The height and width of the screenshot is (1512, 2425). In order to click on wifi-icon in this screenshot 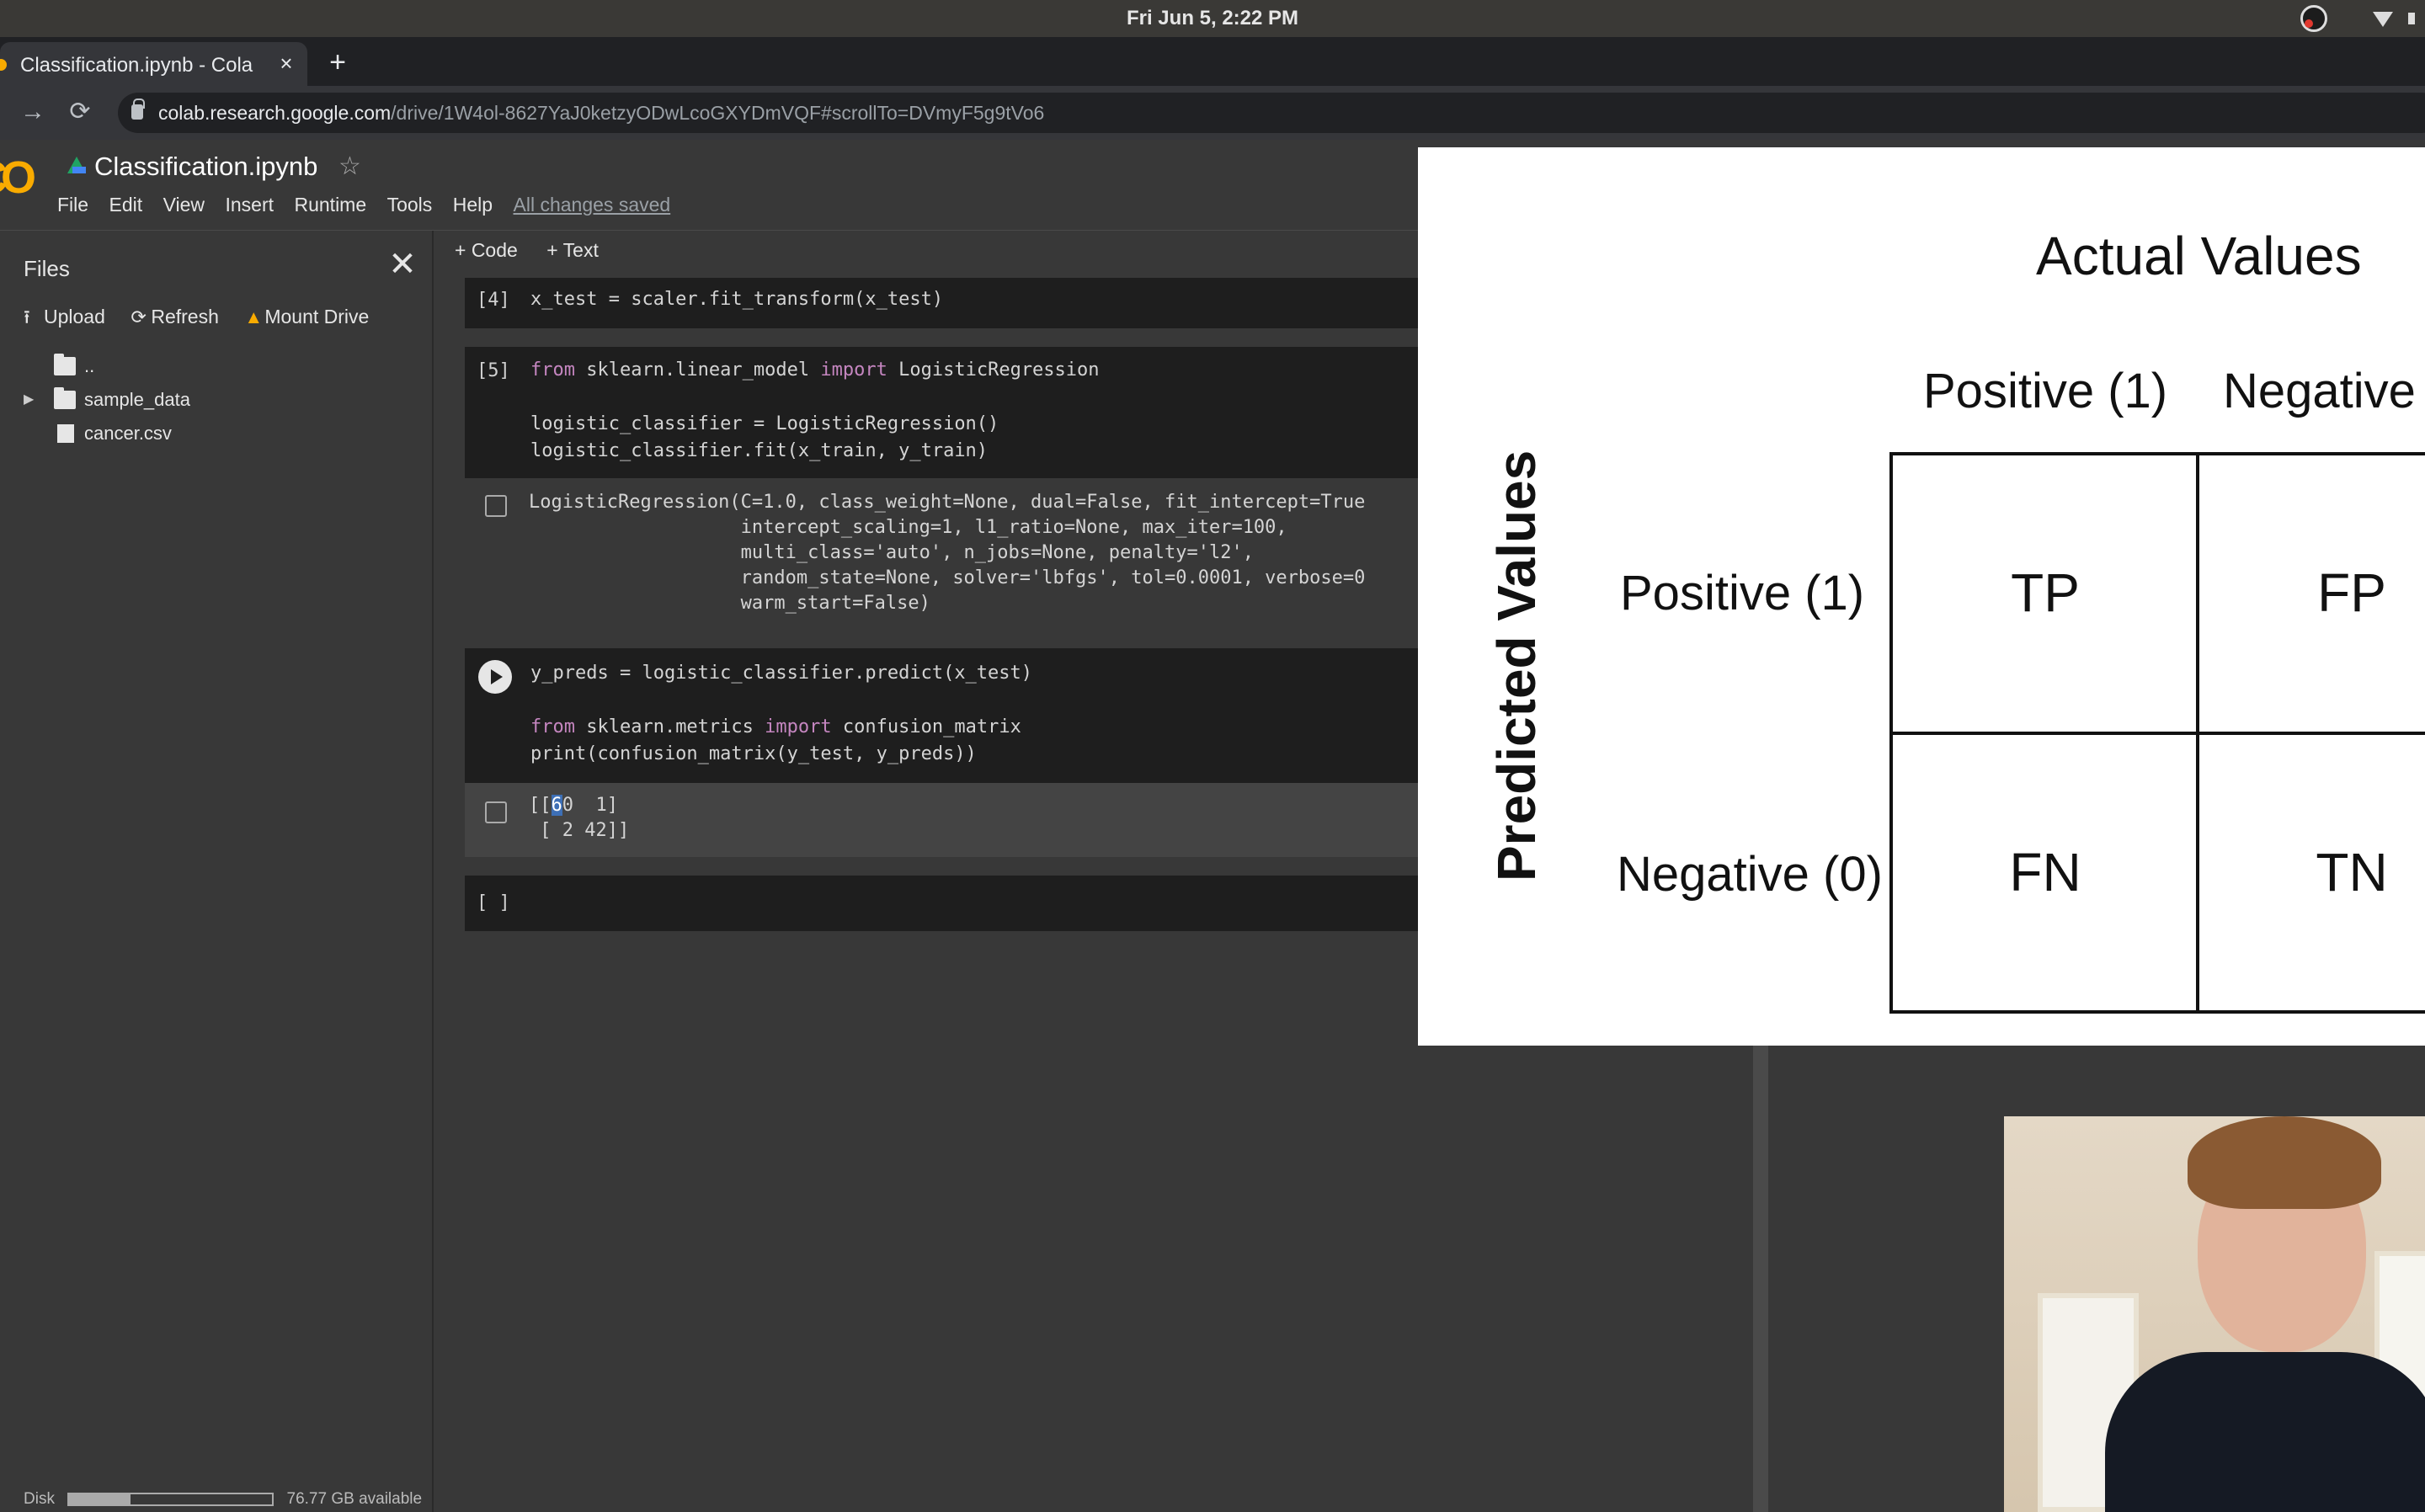, I will do `click(2382, 18)`.